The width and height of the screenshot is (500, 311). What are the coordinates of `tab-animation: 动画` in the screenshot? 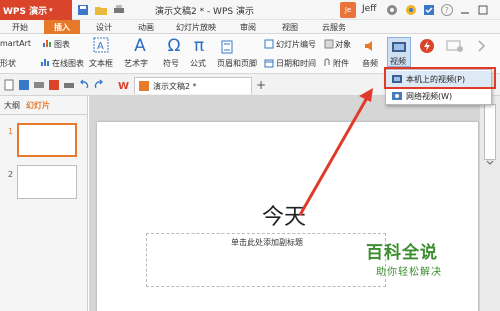 It's located at (146, 27).